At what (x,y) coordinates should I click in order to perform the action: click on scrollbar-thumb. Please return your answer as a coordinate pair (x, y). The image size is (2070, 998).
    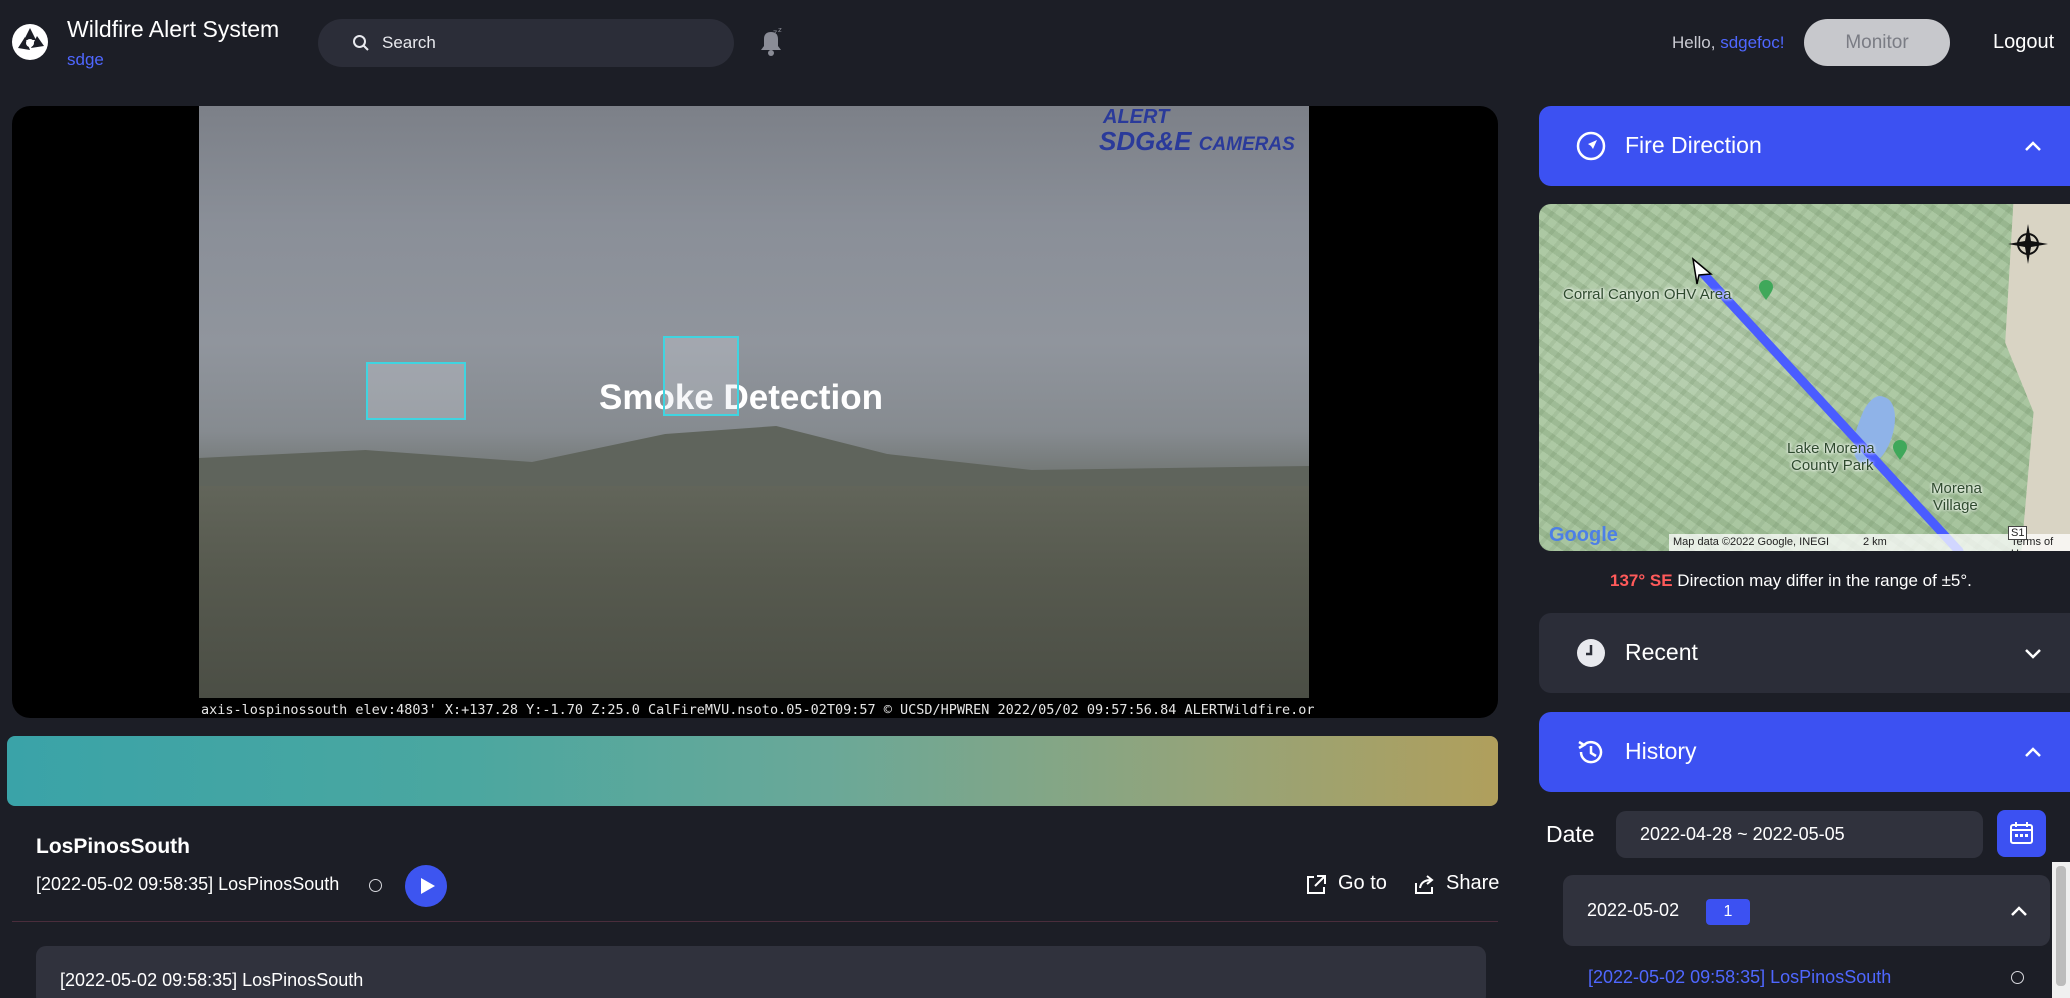
    Looking at the image, I should click on (2061, 926).